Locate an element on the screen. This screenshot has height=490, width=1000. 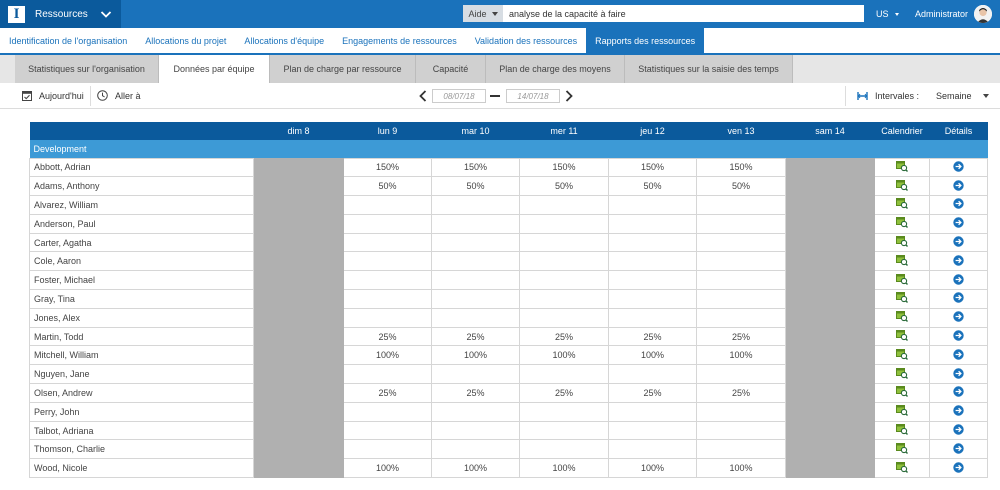
search-input is located at coordinates (683, 13).